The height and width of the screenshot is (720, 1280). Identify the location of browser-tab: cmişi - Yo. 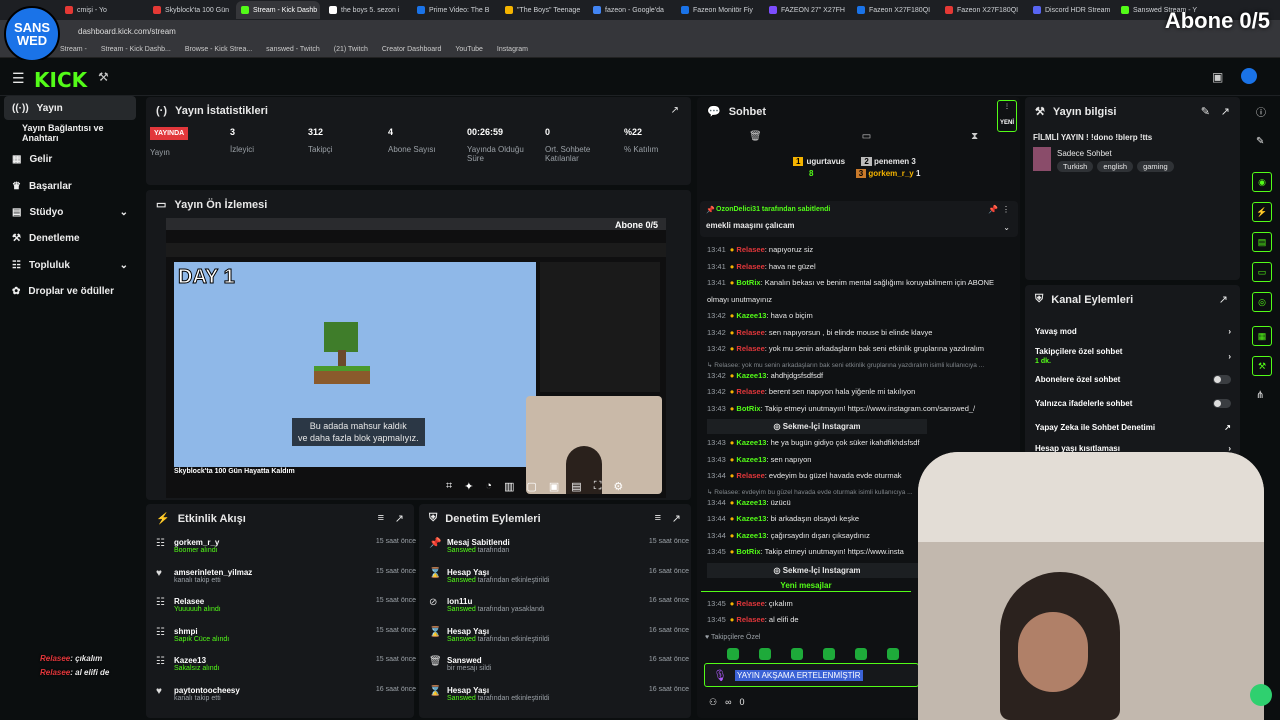
(102, 10).